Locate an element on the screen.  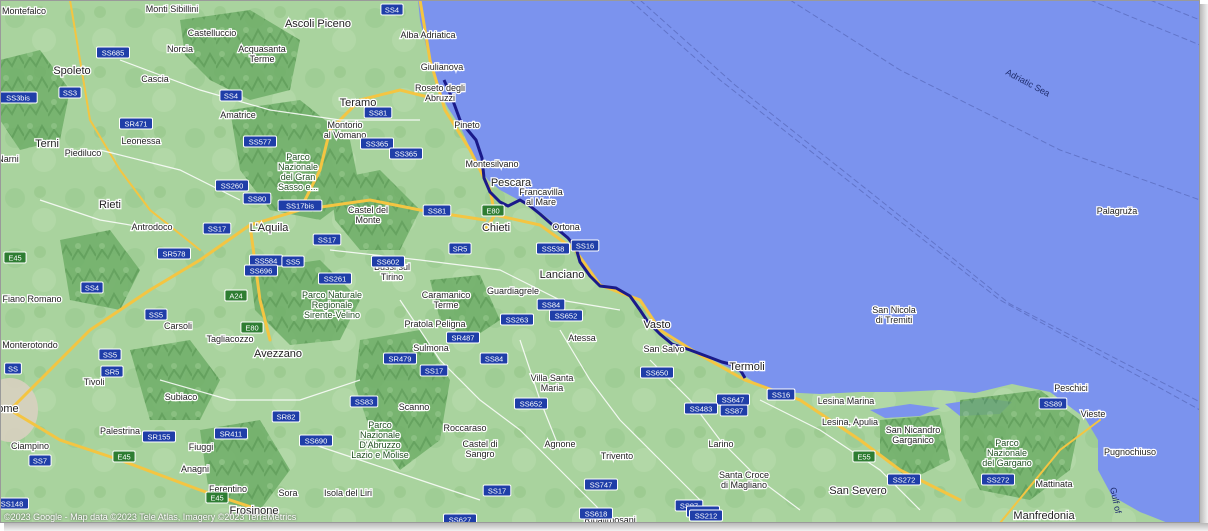
svg-text: SS690 is located at coordinates (316, 441).